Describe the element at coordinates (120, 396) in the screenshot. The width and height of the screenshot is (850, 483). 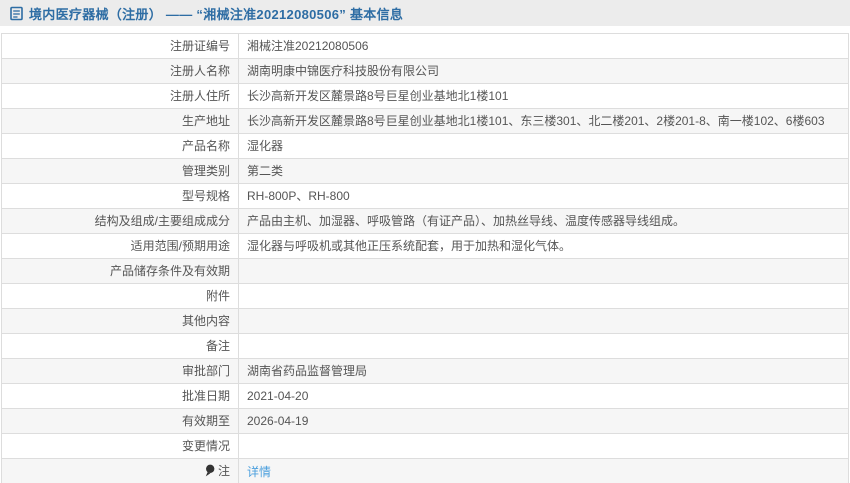
I see `row-label: 批准日期` at that location.